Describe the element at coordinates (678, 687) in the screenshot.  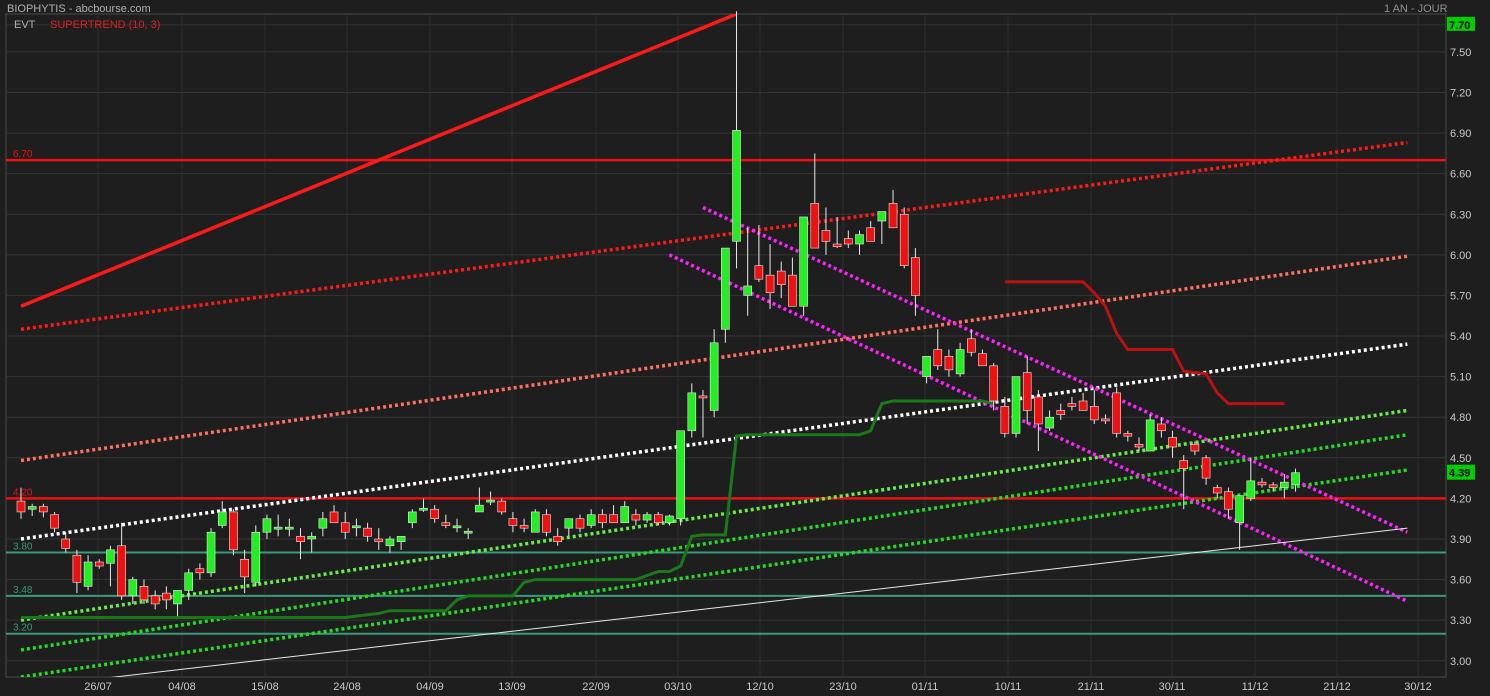
I see `x-tick-label: 03/10` at that location.